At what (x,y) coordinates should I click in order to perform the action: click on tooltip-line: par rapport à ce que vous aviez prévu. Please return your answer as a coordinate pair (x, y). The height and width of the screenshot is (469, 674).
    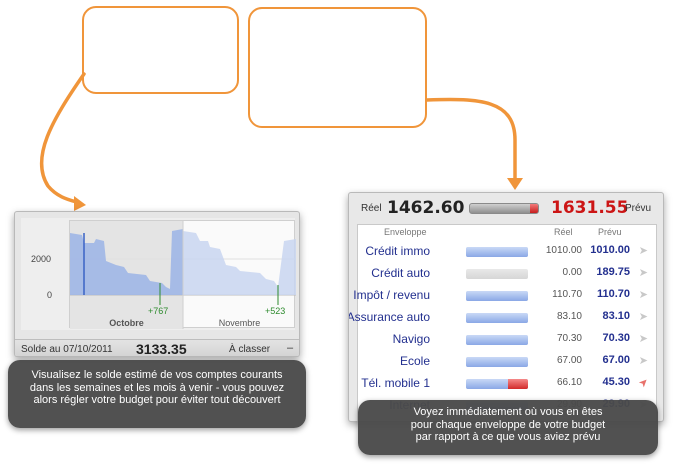
    Looking at the image, I should click on (508, 437).